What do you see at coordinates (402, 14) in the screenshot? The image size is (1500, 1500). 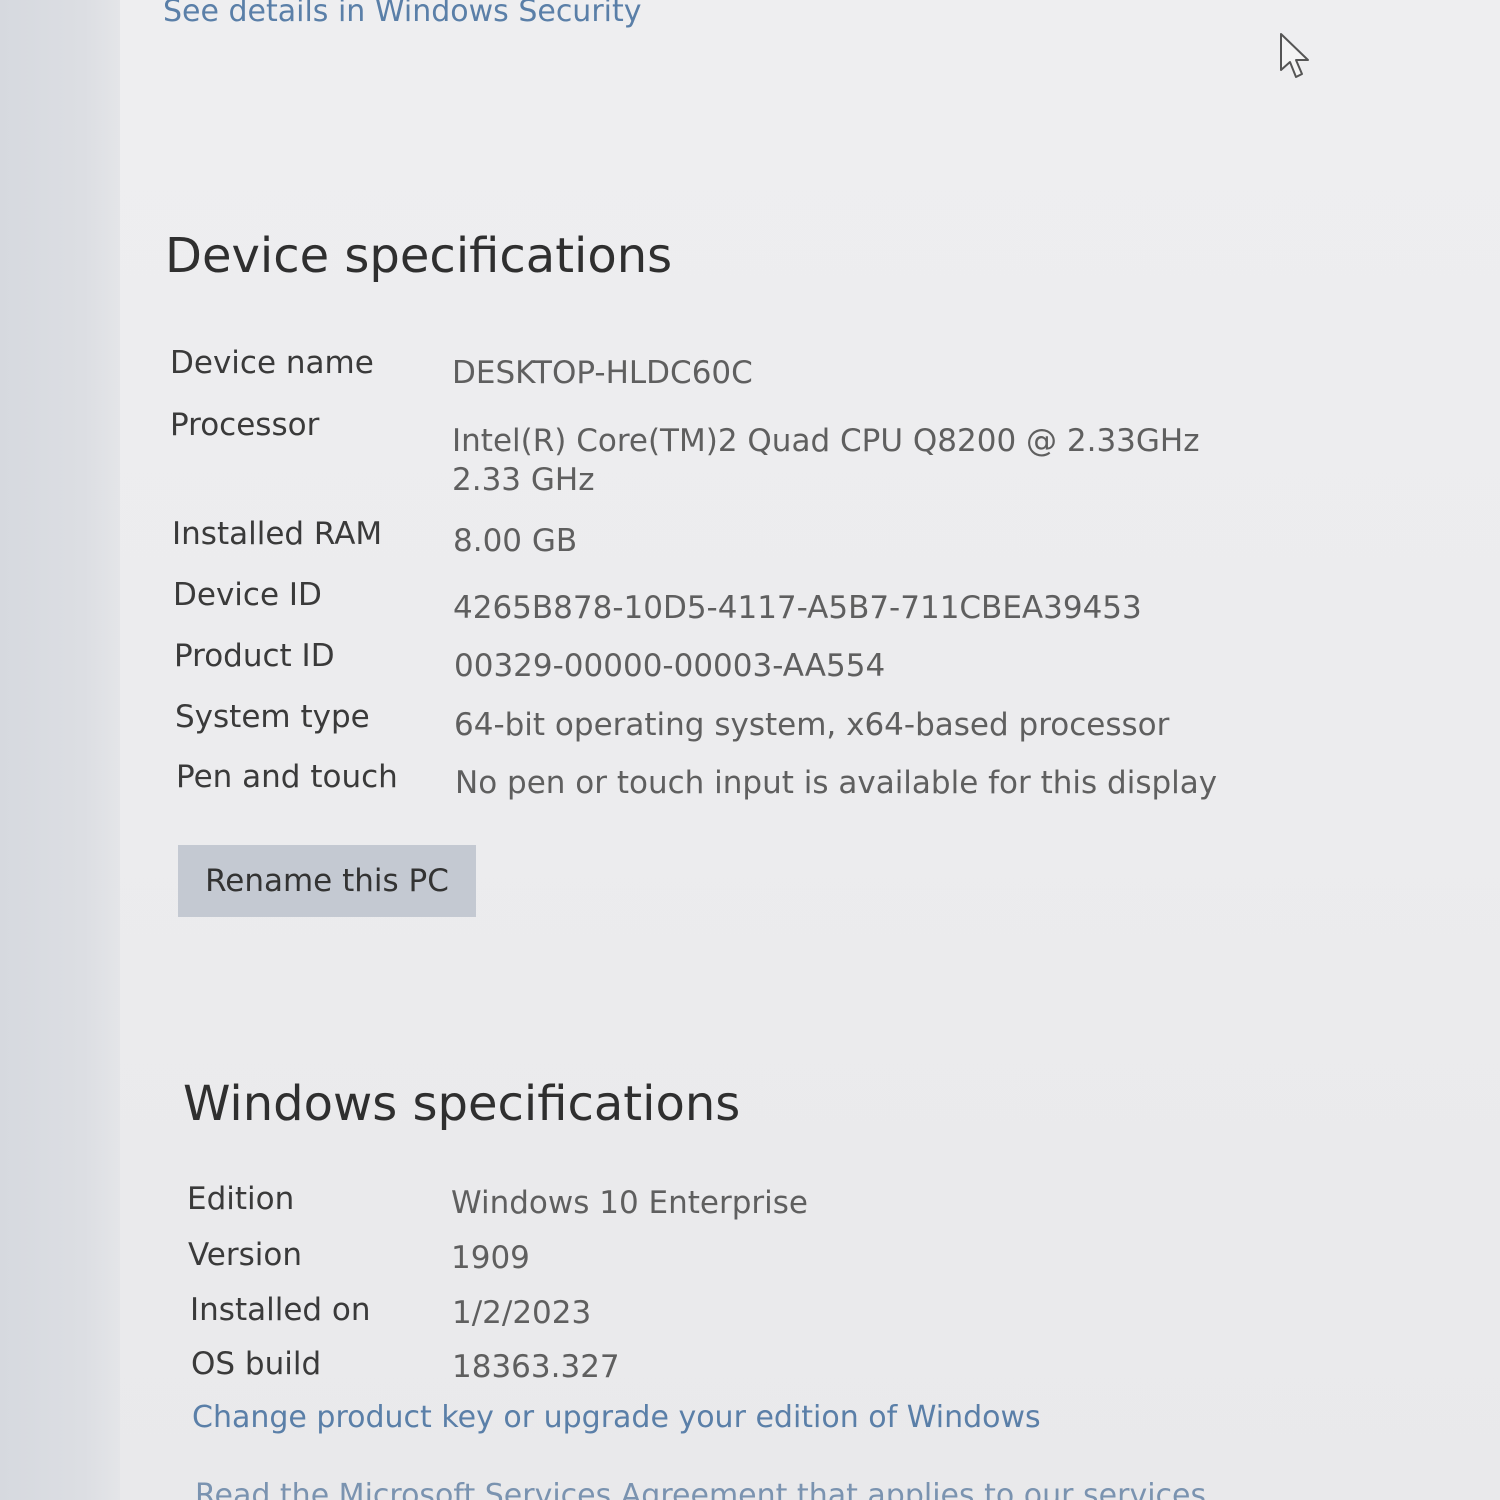 I see `windows-security-link: See details in Windows Security` at bounding box center [402, 14].